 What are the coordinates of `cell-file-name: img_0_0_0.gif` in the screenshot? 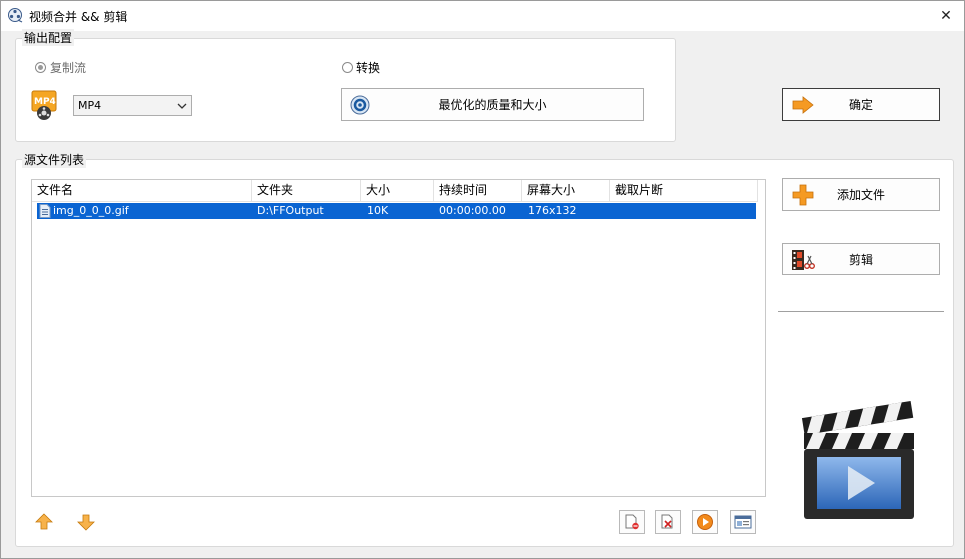 It's located at (91, 210).